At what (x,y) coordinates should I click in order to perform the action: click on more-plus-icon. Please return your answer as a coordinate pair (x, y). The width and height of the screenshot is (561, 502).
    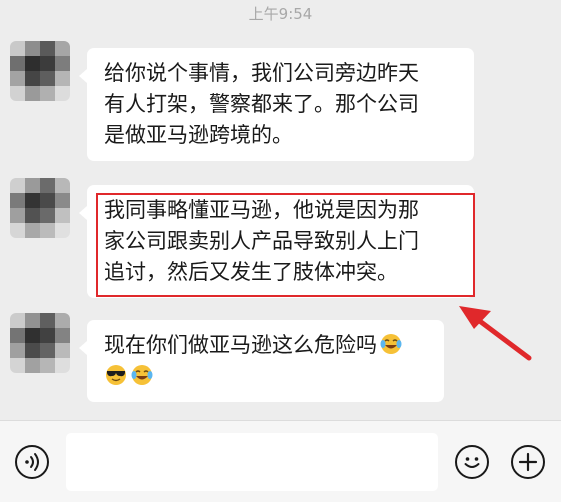
    Looking at the image, I should click on (528, 462).